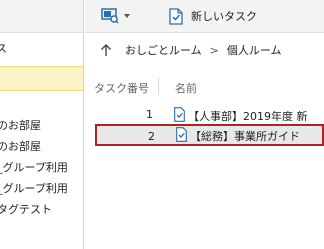 The height and width of the screenshot is (249, 324). Describe the element at coordinates (121, 16) in the screenshot. I see `view-switch-button` at that location.